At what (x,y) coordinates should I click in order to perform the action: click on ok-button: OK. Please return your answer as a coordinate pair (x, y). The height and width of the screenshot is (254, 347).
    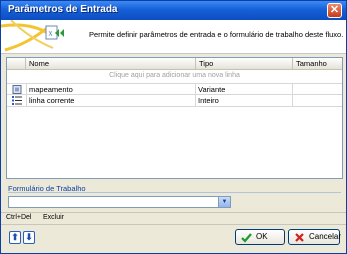
    Looking at the image, I should click on (260, 237).